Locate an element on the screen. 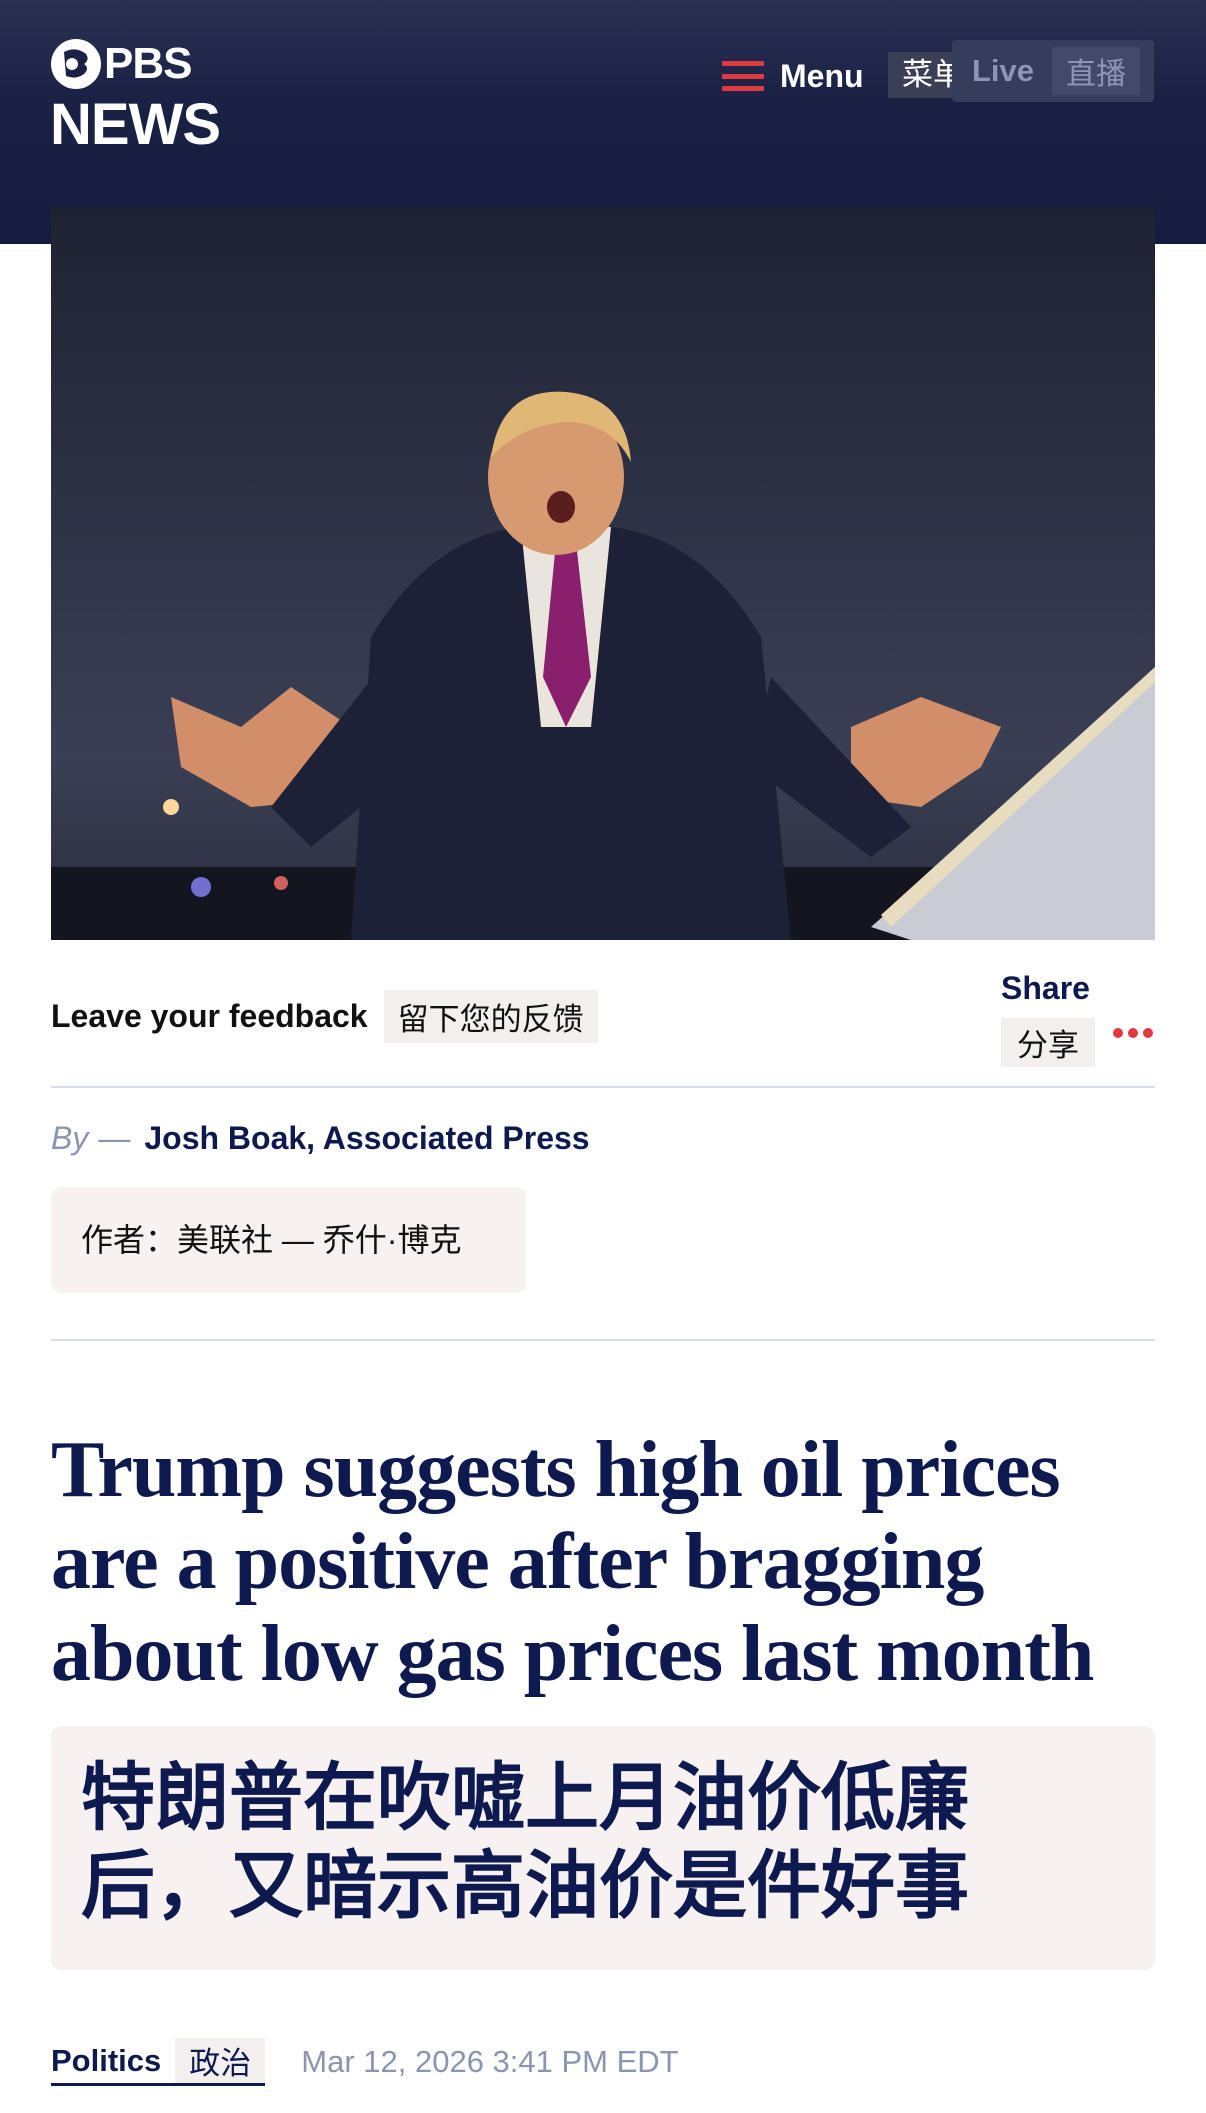  pbs-news-logo: PBS NEWS is located at coordinates (135, 96).